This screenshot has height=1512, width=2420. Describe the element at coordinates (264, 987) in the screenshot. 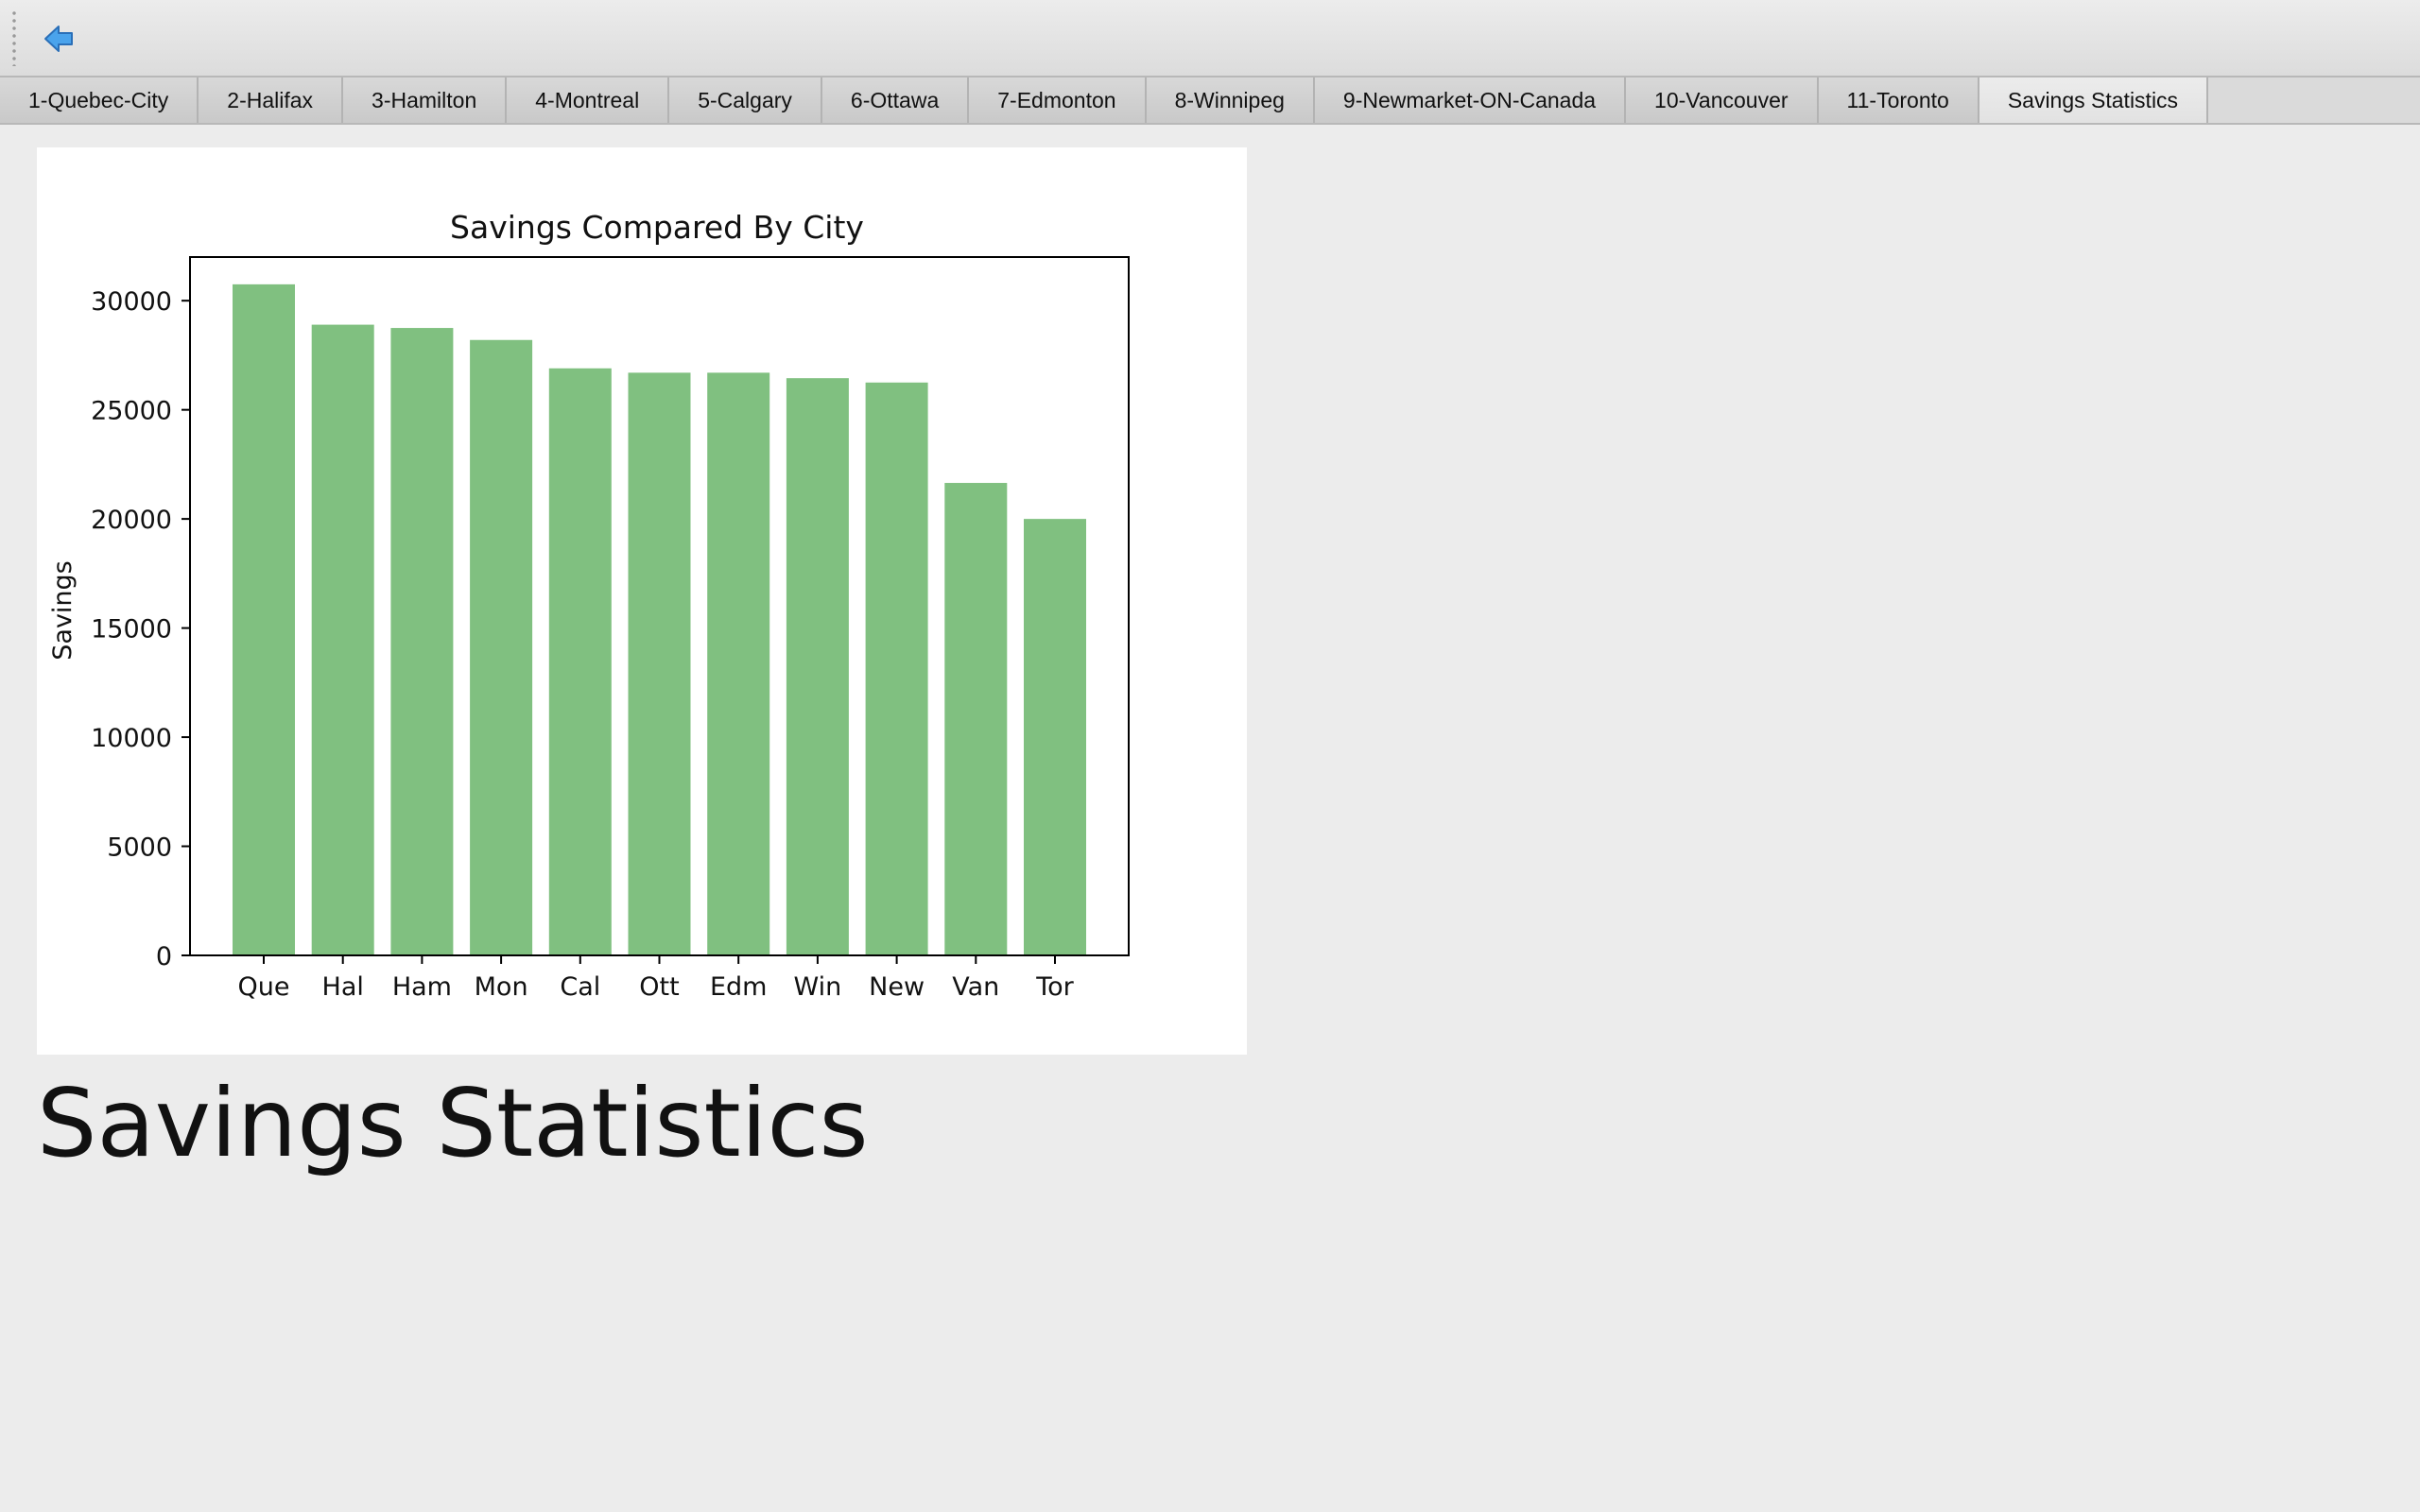

I see `x-tick-label: Que` at that location.